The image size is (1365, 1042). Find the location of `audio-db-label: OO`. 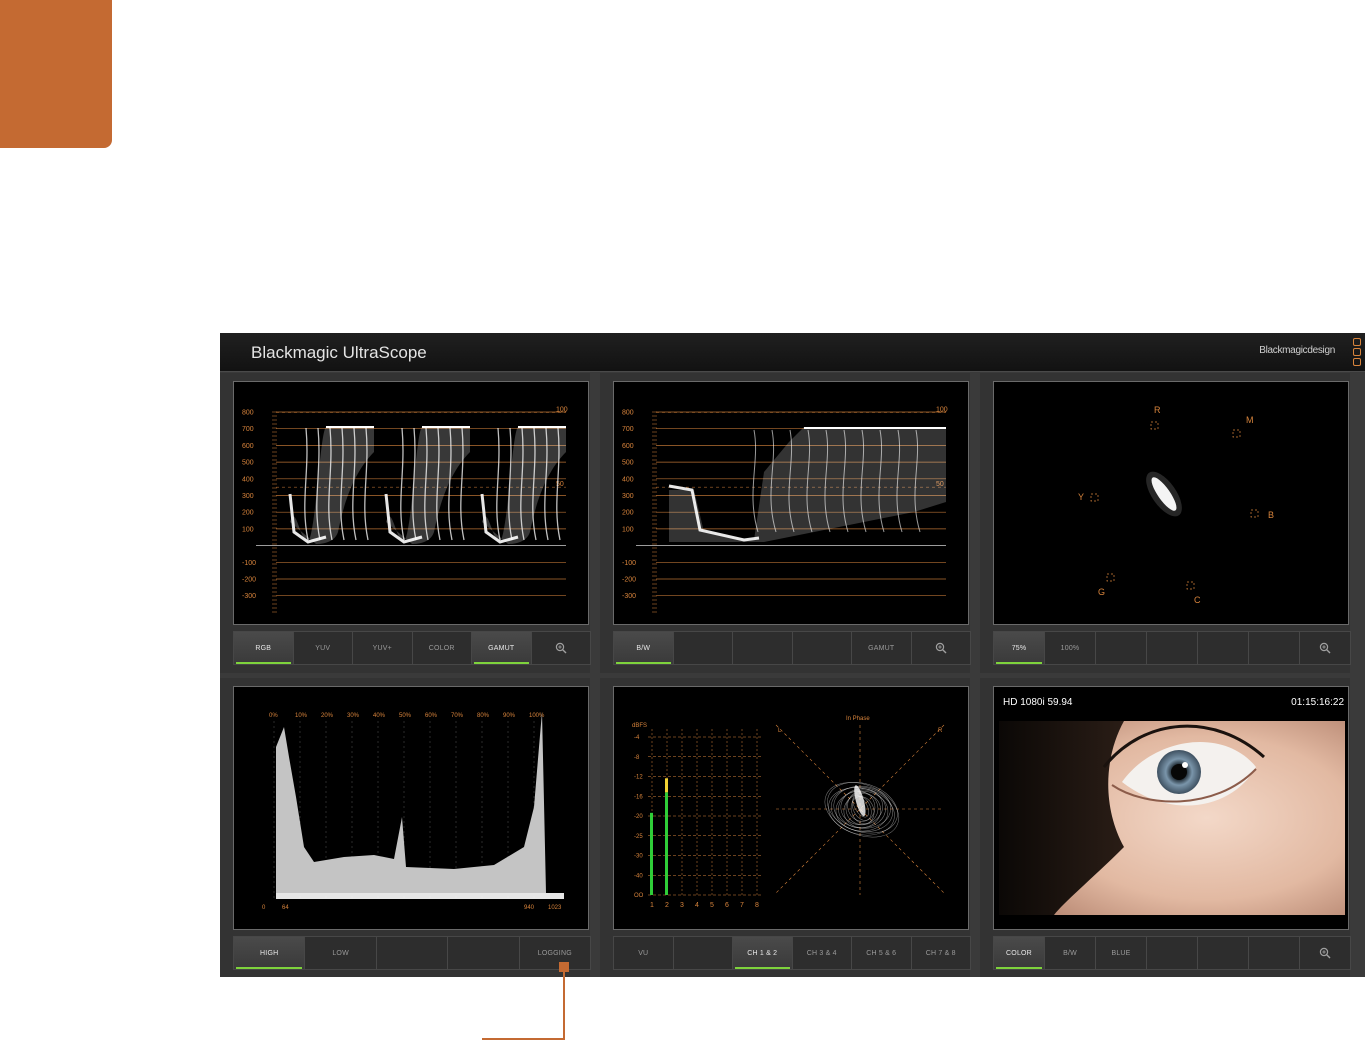

audio-db-label: OO is located at coordinates (639, 896).